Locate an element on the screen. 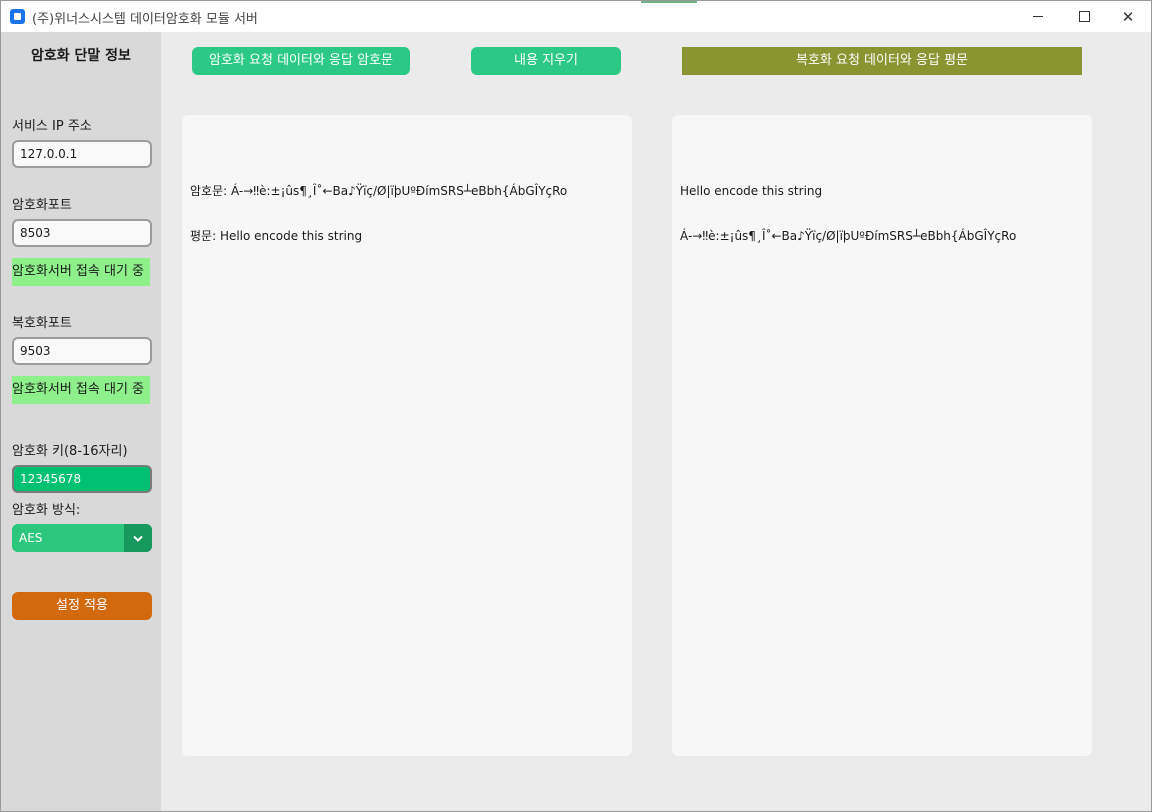  method-select-value: AES is located at coordinates (31, 538).